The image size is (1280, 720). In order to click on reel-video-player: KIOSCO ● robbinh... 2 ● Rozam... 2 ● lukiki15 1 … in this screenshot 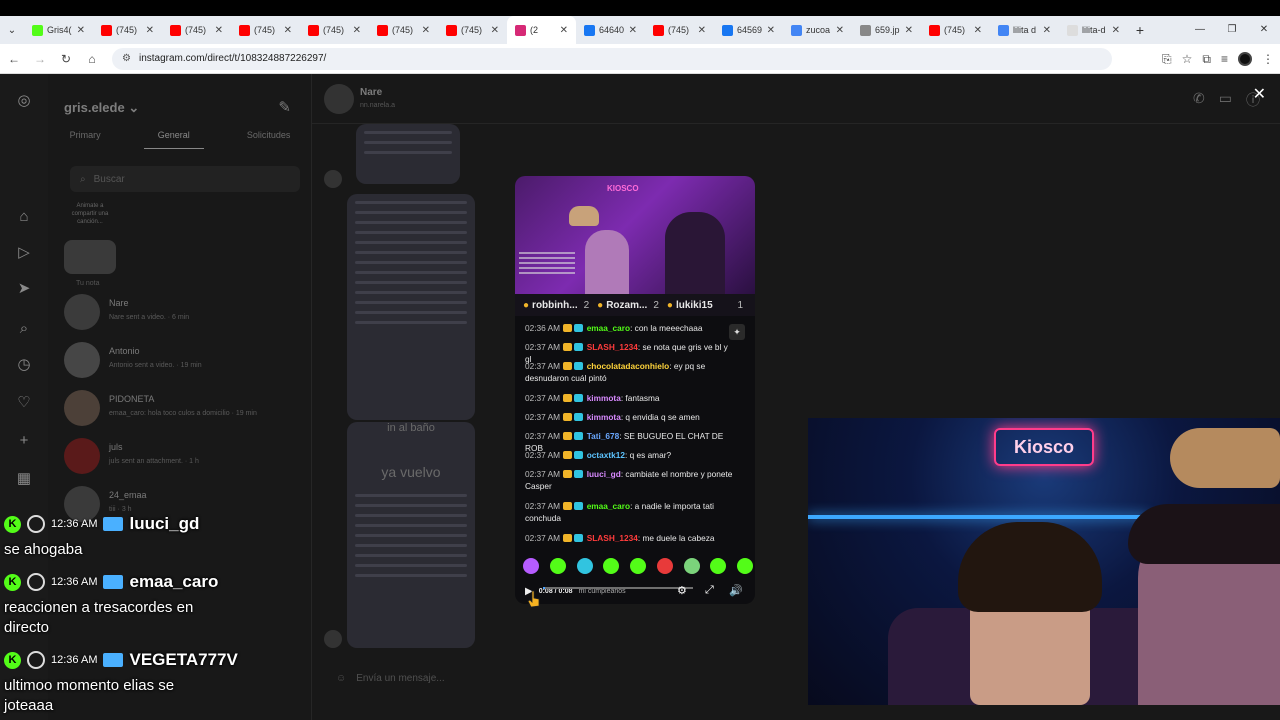, I will do `click(635, 390)`.